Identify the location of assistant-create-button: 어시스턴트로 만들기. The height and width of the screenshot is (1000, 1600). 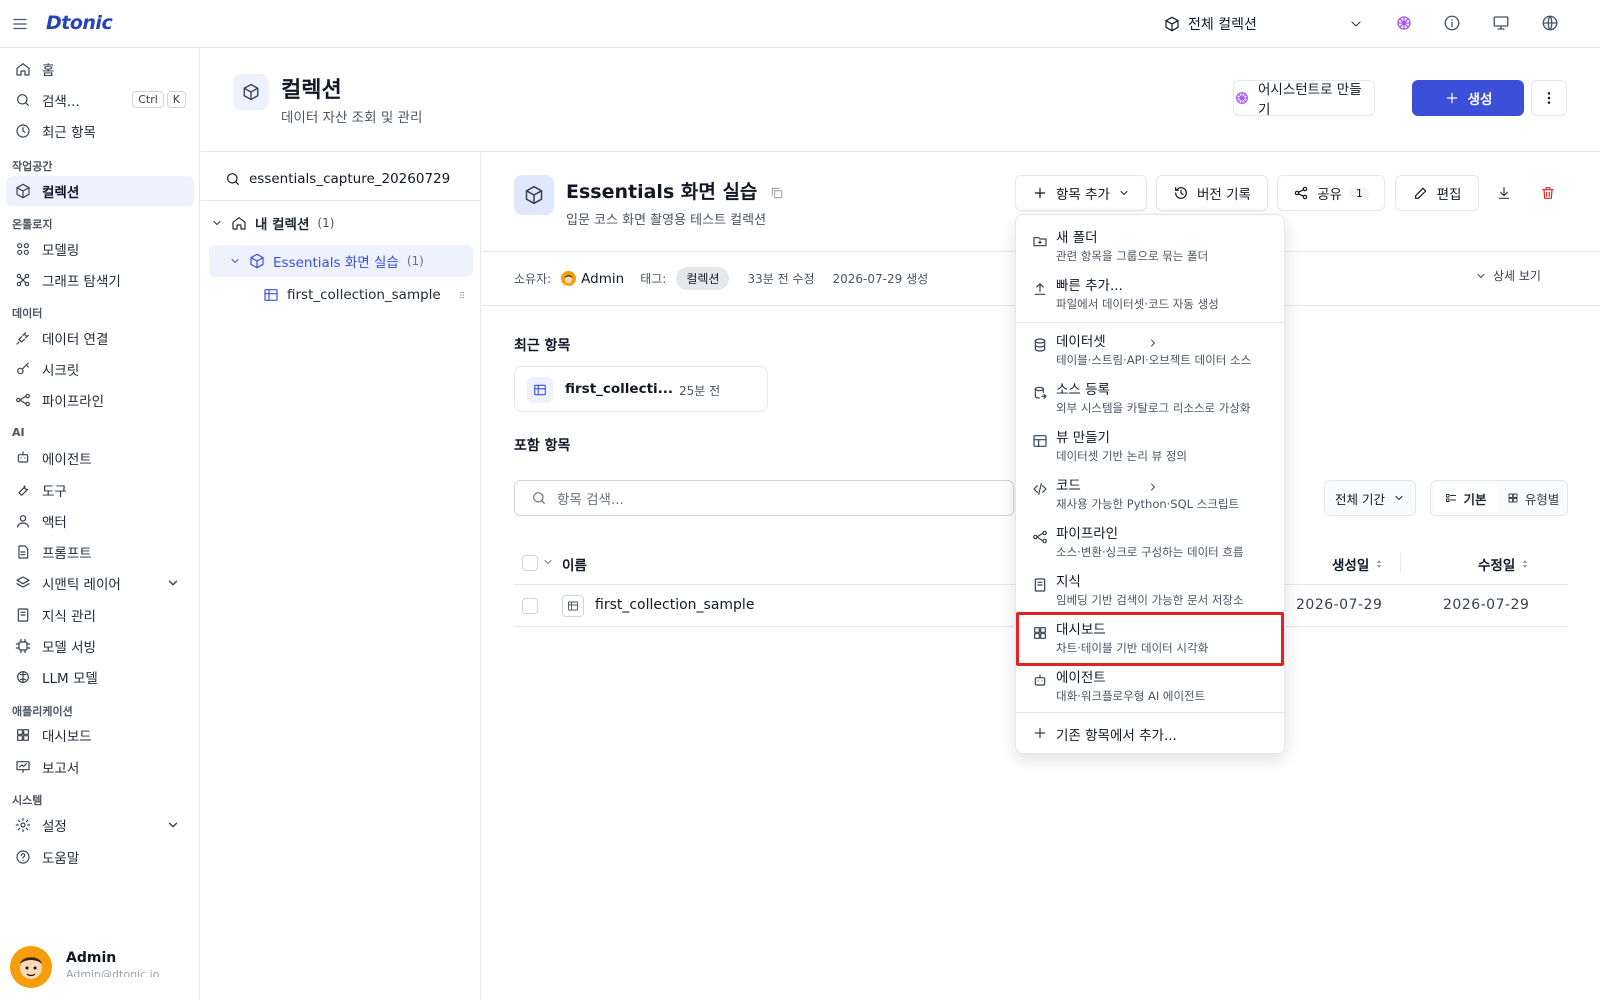
(1304, 99).